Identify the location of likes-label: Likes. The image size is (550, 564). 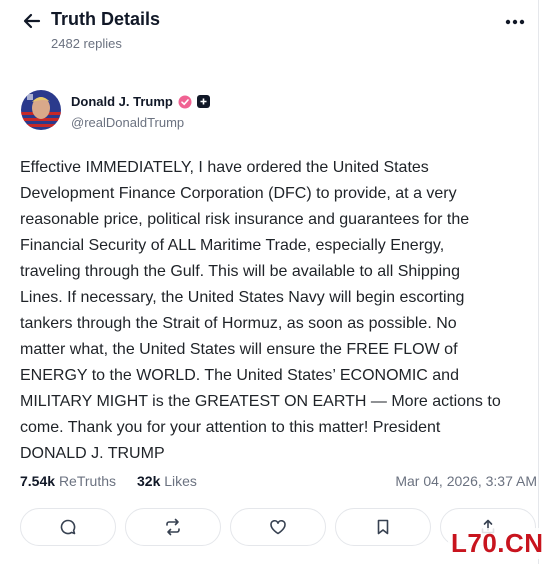
(180, 481).